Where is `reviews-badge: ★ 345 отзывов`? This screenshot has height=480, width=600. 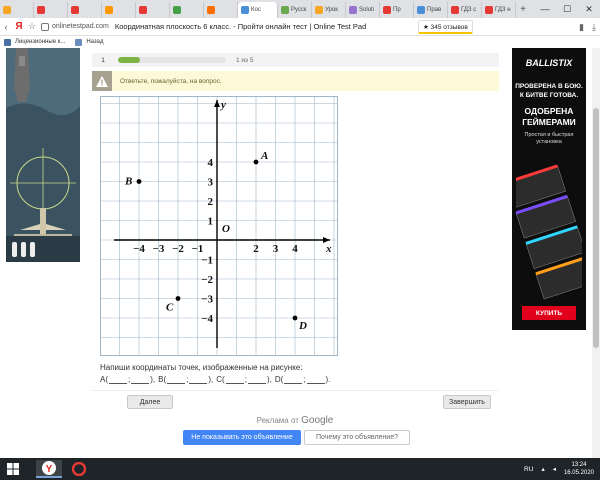 reviews-badge: ★ 345 отзывов is located at coordinates (445, 27).